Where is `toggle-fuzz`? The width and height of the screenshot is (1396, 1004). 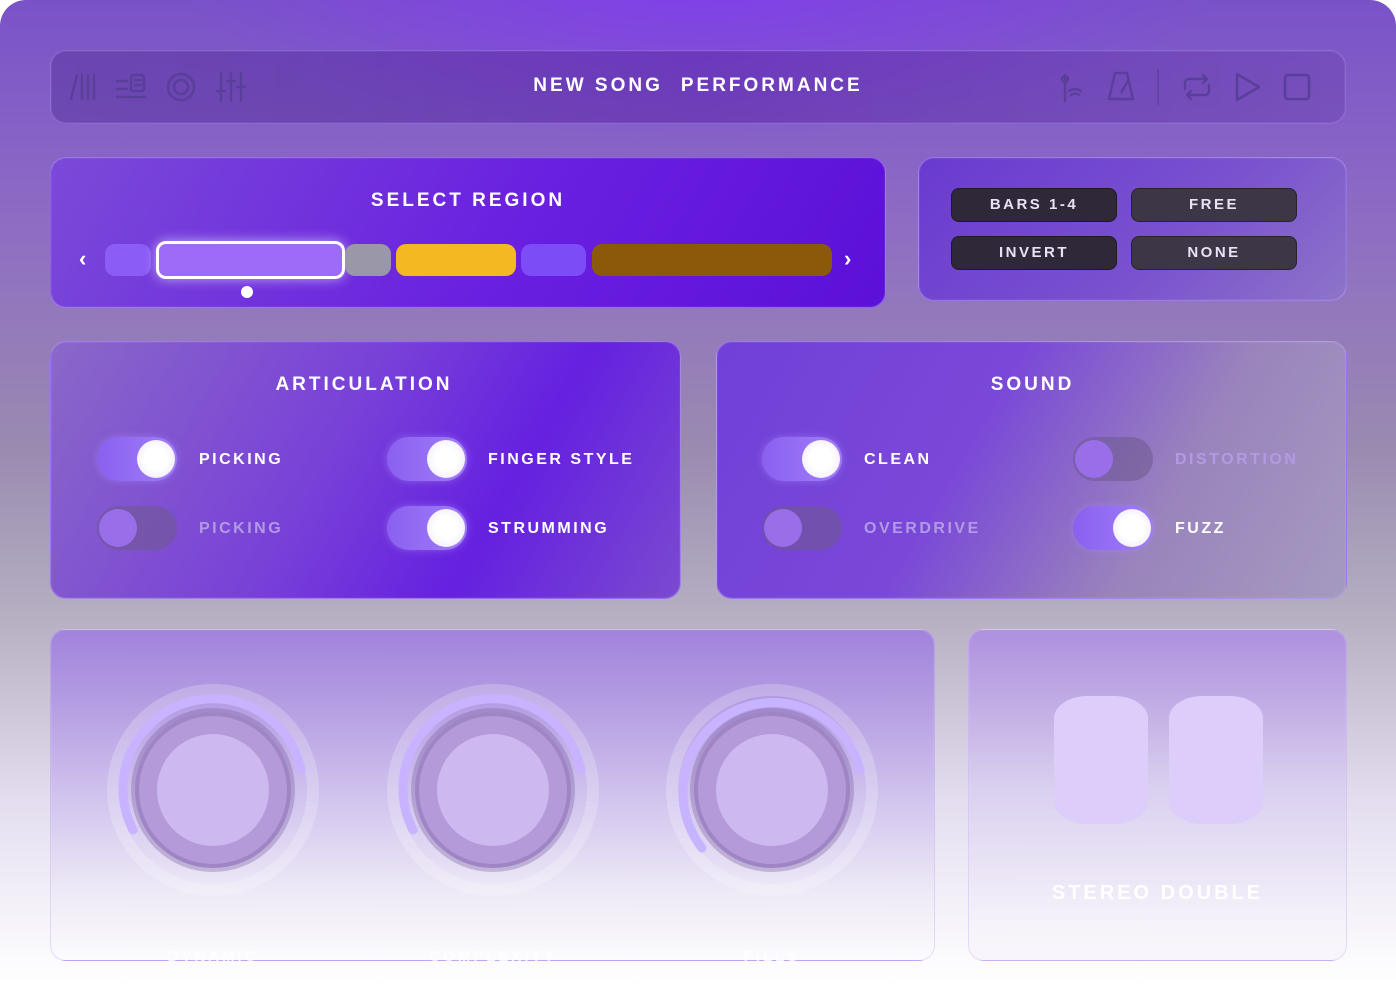
toggle-fuzz is located at coordinates (1113, 528).